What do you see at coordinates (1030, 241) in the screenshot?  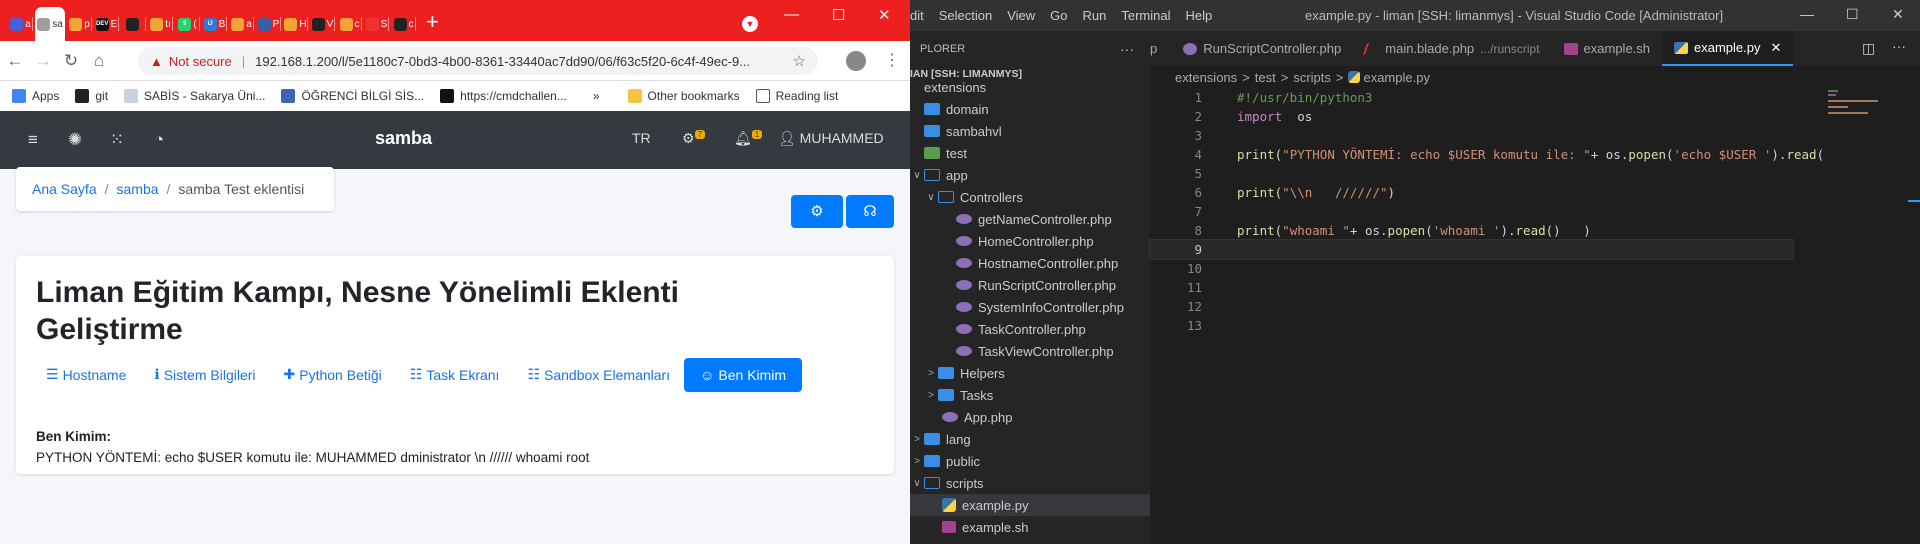 I see `tree-item: HomeController.php` at bounding box center [1030, 241].